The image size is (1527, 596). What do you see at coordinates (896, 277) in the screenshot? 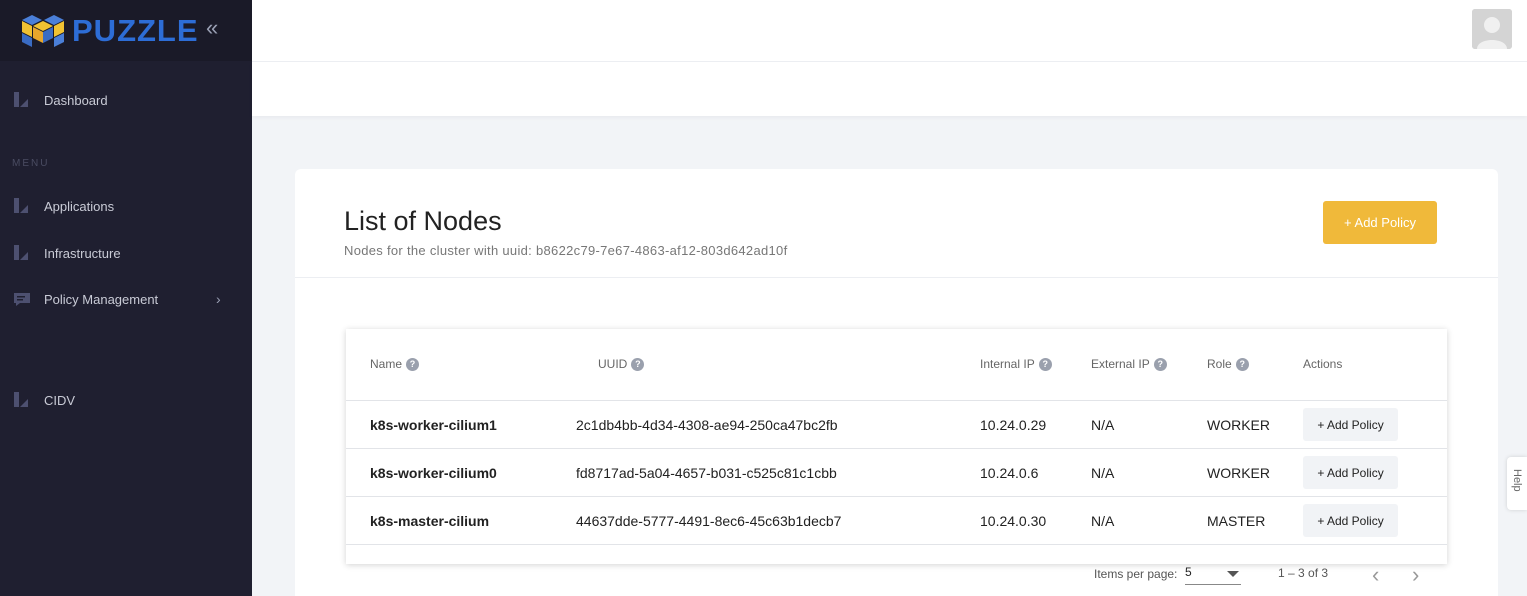
I see `divider` at bounding box center [896, 277].